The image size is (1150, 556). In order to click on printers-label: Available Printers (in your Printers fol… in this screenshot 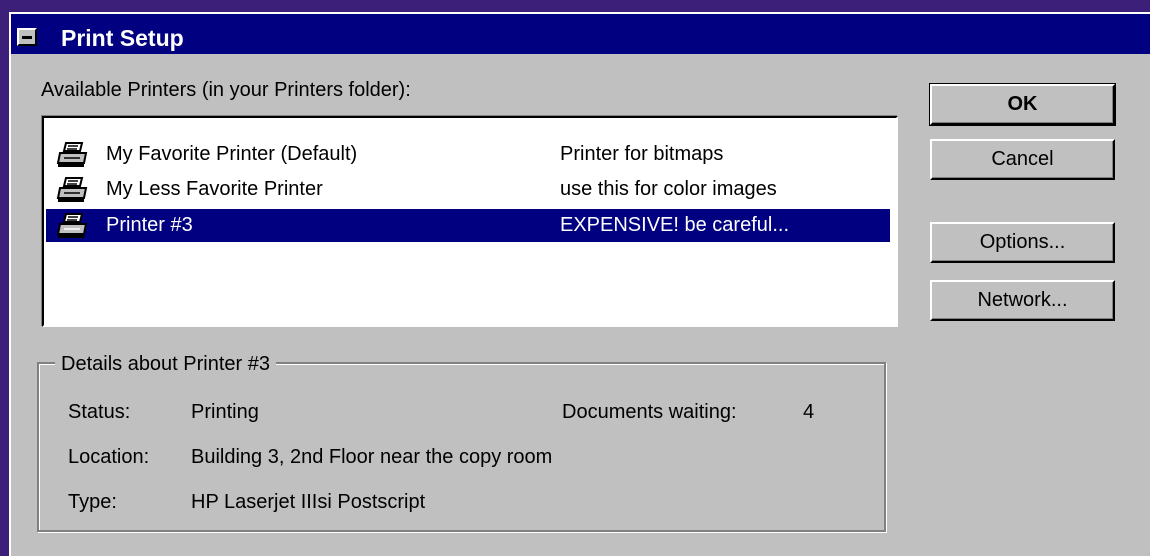, I will do `click(226, 90)`.